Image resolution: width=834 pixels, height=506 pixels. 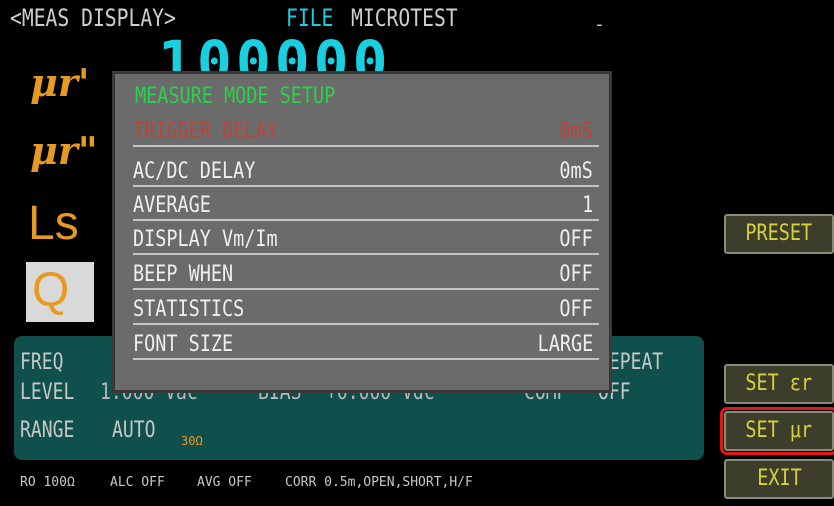 I want to click on level-label: LEVEL, so click(x=47, y=392).